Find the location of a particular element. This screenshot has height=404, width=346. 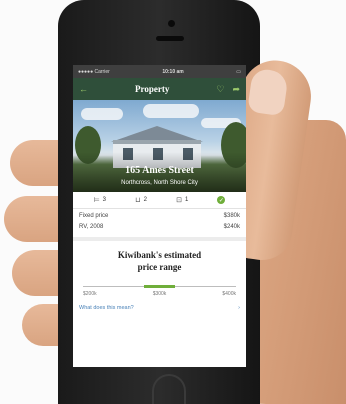

status-time: 10:10 am is located at coordinates (173, 71).